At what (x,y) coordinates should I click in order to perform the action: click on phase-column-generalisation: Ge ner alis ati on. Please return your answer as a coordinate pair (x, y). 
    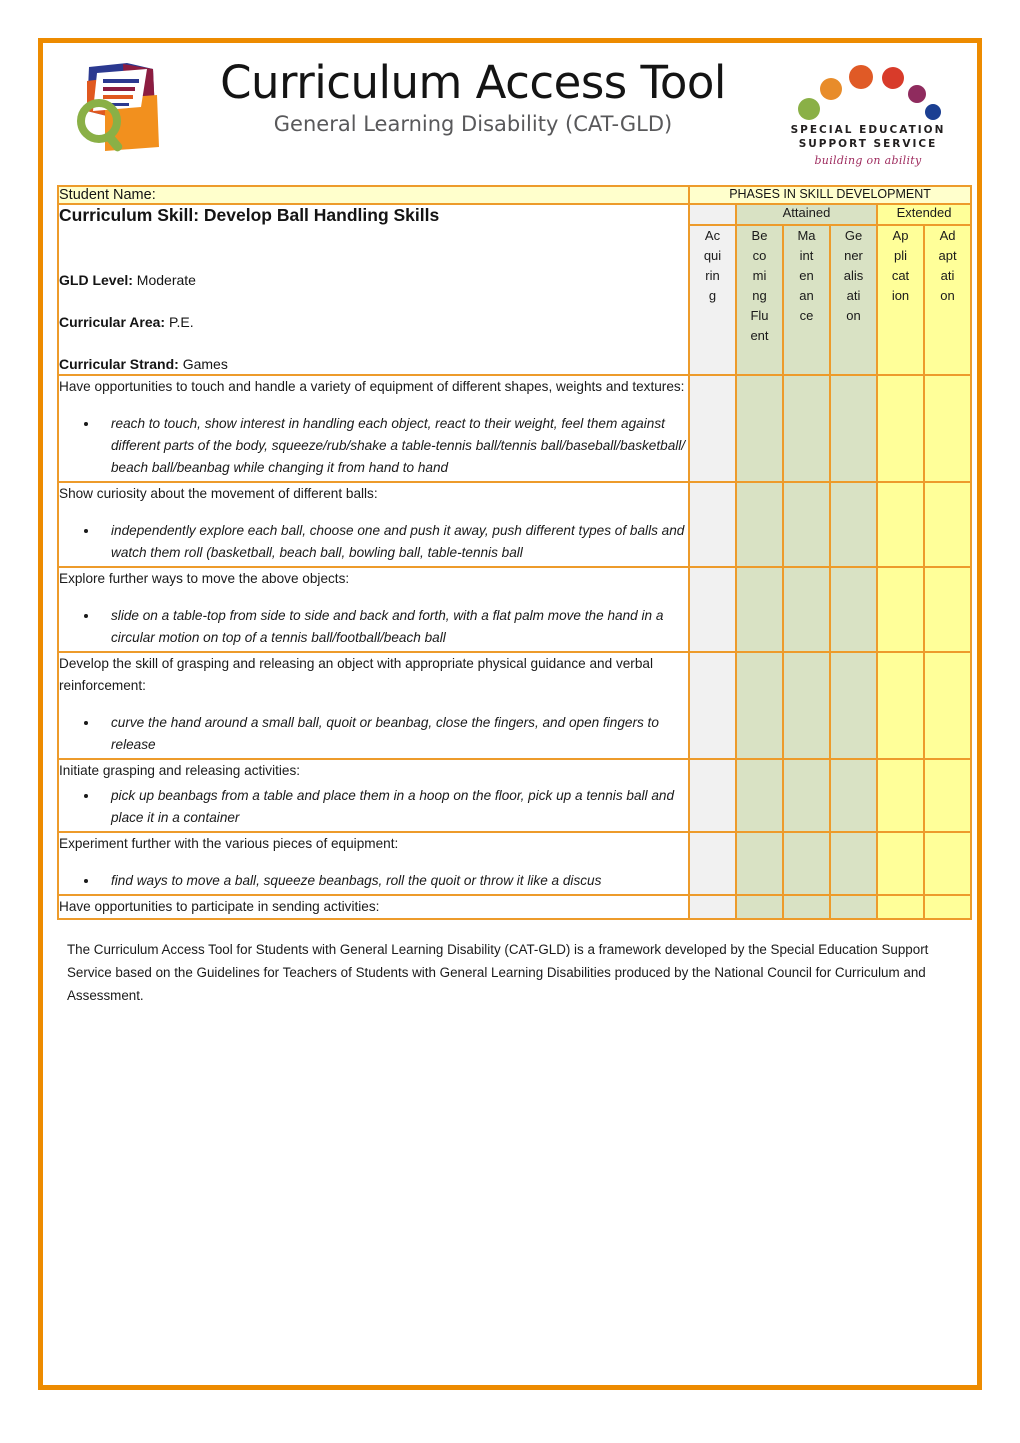
    Looking at the image, I should click on (853, 300).